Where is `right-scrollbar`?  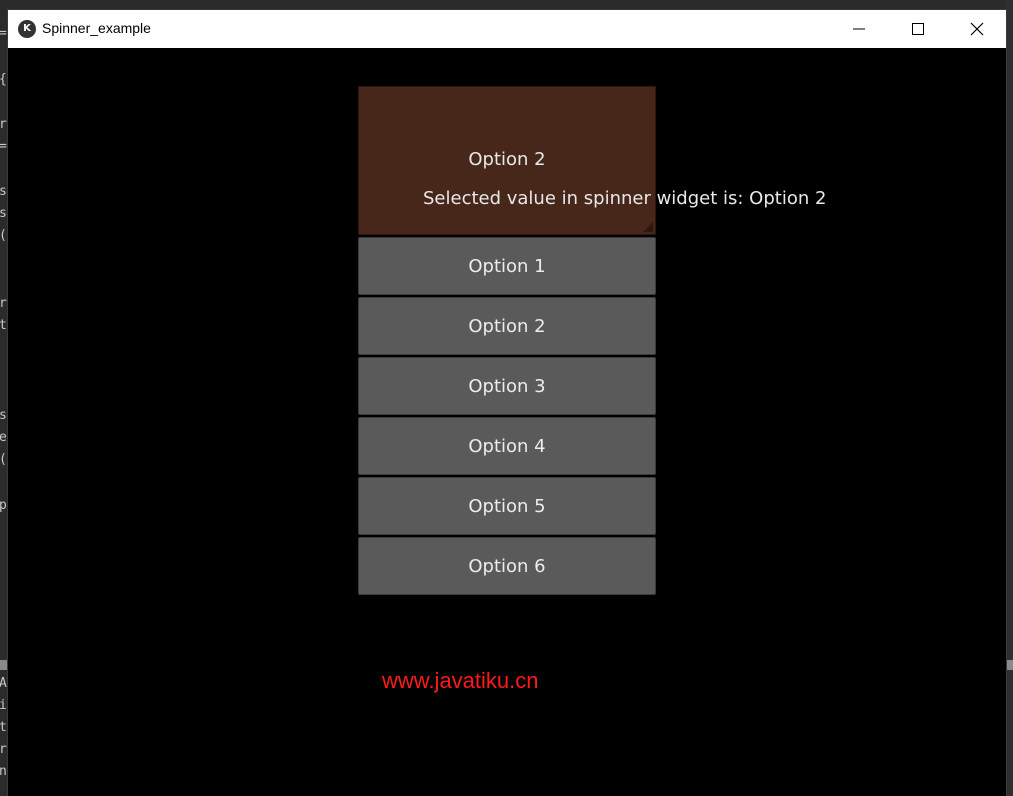 right-scrollbar is located at coordinates (1009, 665).